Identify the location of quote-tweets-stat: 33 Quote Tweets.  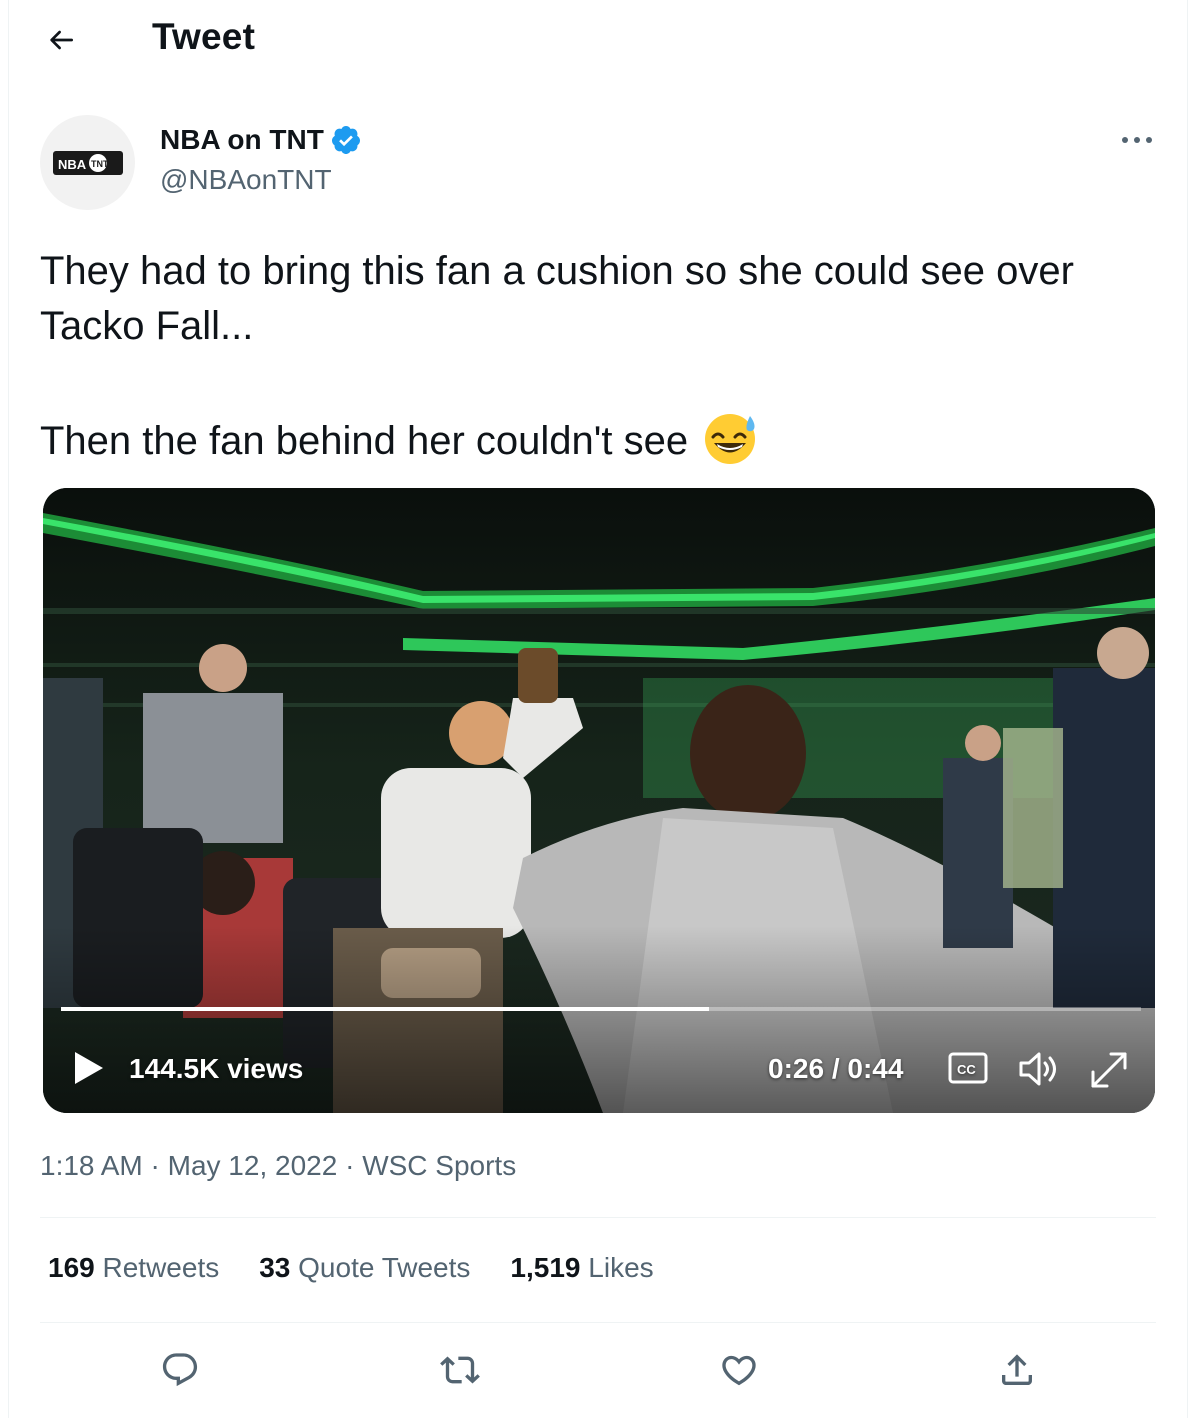
(364, 1268).